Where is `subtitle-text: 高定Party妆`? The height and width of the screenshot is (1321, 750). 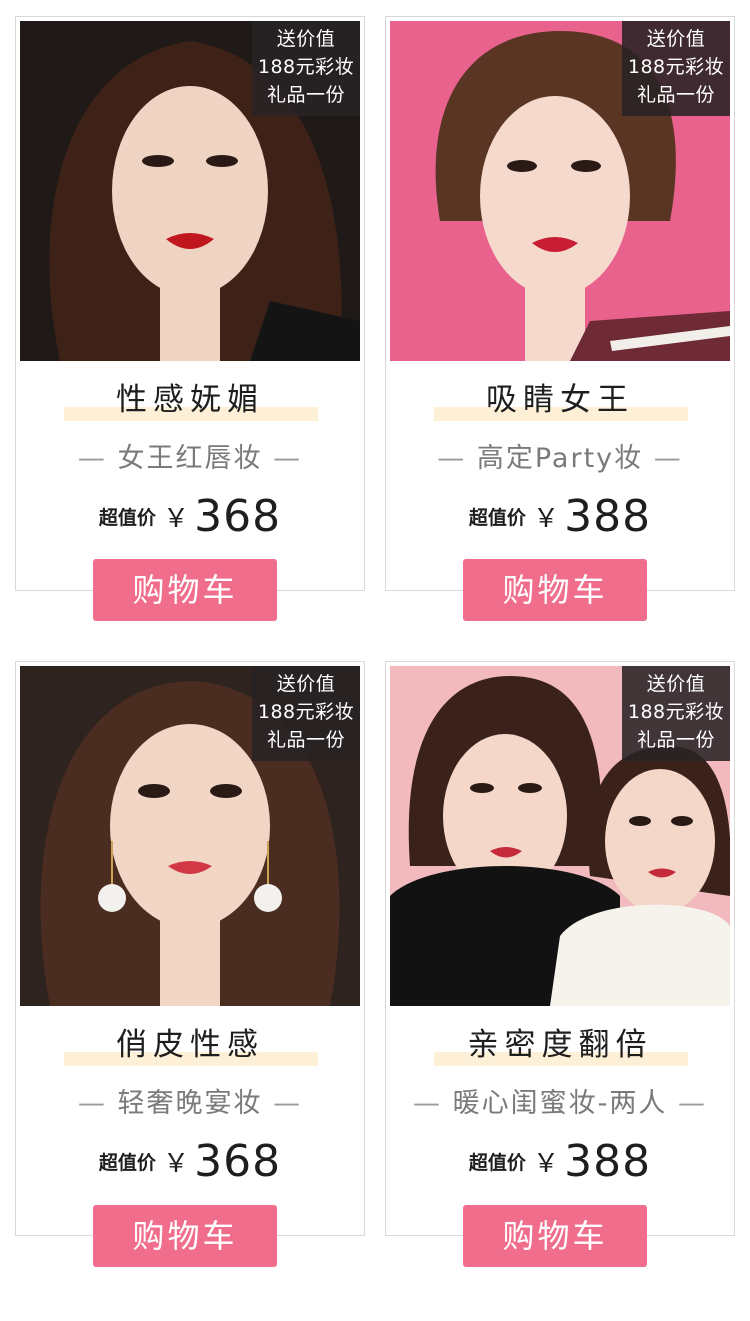 subtitle-text: 高定Party妆 is located at coordinates (560, 458).